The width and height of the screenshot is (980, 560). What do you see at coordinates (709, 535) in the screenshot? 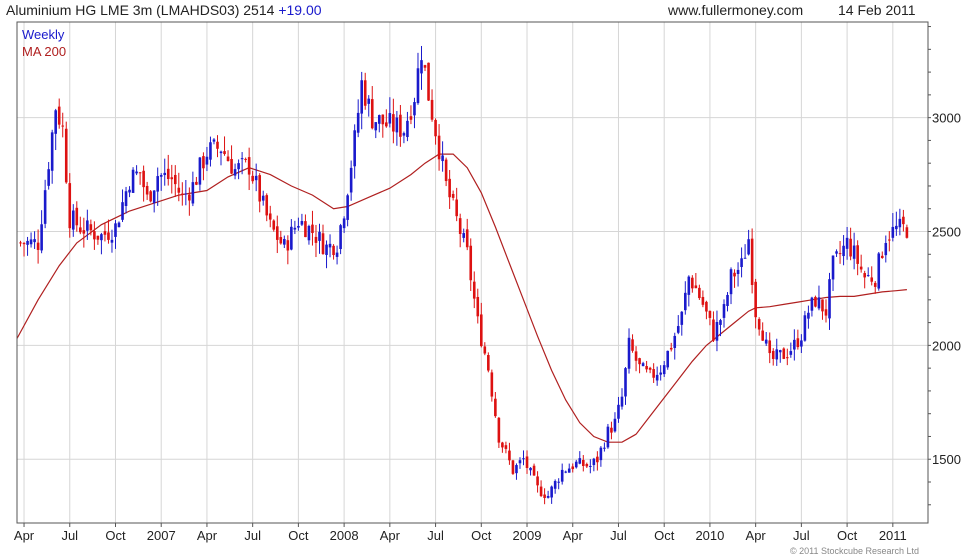
I see `x-tick-label: 2010` at bounding box center [709, 535].